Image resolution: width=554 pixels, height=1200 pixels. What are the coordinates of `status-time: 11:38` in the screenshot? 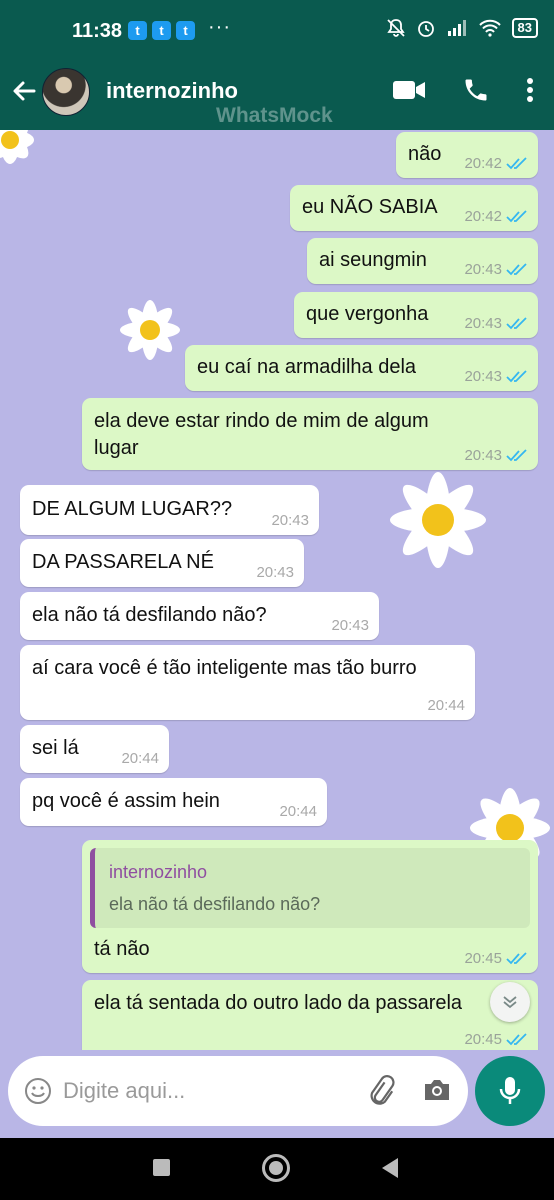 It's located at (97, 31).